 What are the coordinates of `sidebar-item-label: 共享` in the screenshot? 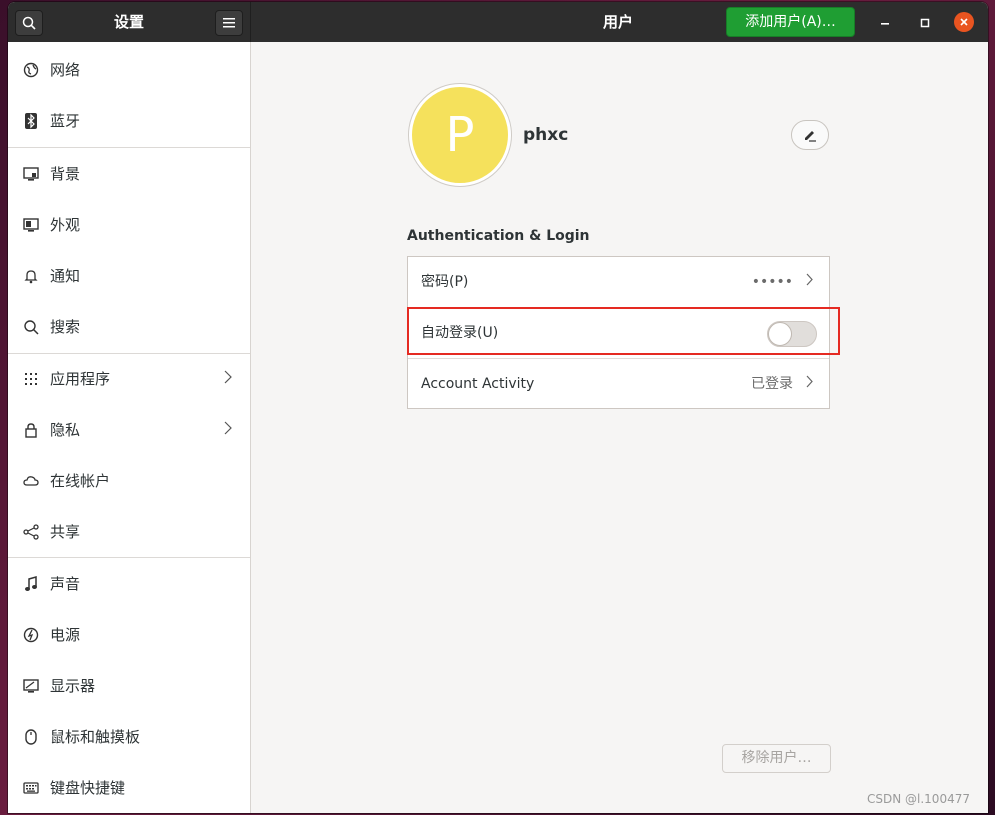 It's located at (65, 532).